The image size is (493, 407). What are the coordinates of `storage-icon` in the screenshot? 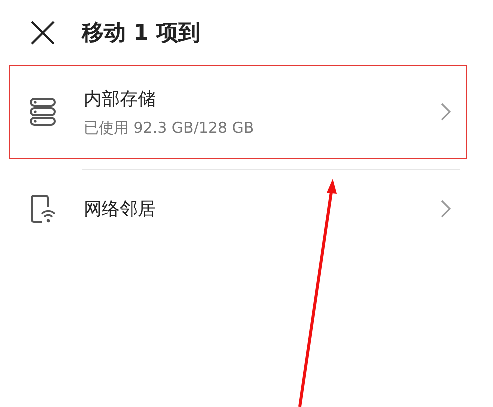 It's located at (43, 112).